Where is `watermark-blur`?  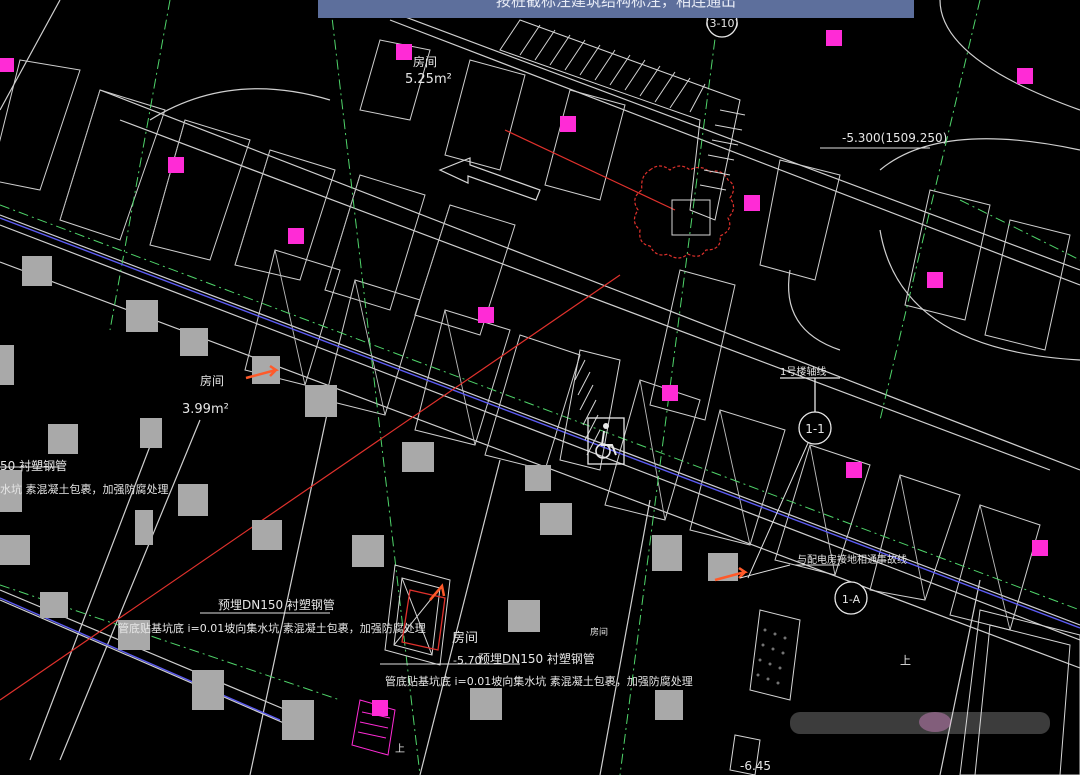
watermark-blur is located at coordinates (920, 723).